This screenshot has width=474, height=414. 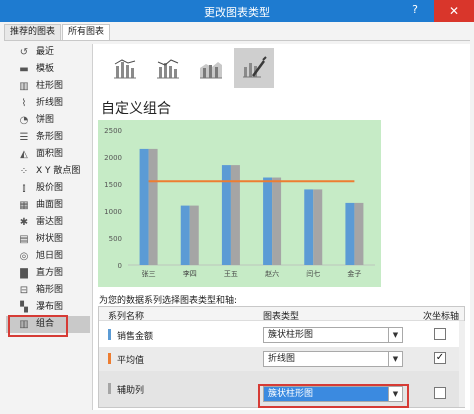 I want to click on sidebar-item-label: 条形图, so click(x=50, y=137).